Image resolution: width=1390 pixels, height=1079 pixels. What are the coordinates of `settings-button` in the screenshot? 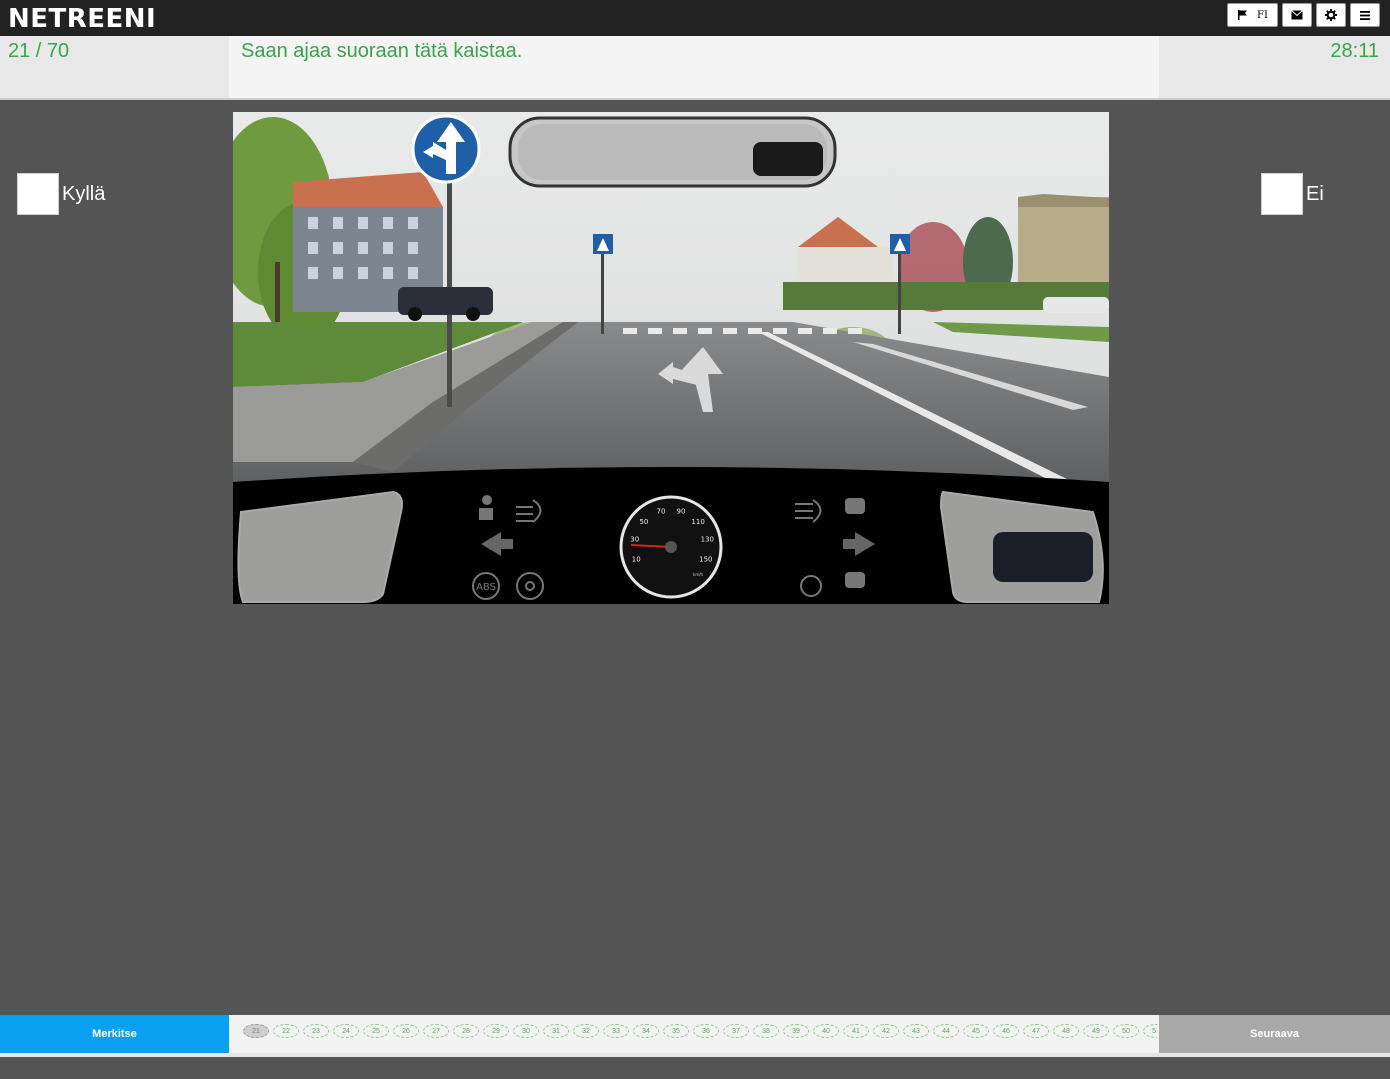 It's located at (1331, 15).